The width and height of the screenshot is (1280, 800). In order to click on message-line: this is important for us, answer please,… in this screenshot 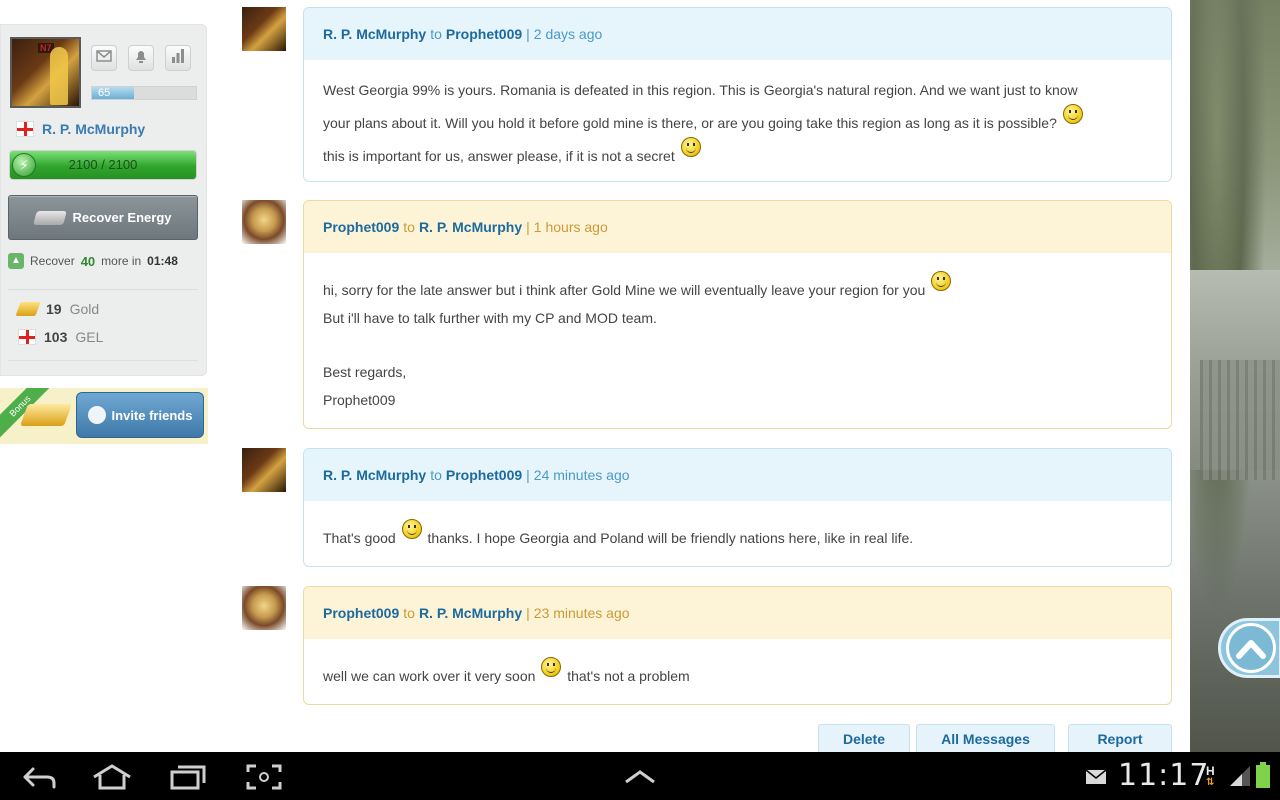, I will do `click(499, 156)`.